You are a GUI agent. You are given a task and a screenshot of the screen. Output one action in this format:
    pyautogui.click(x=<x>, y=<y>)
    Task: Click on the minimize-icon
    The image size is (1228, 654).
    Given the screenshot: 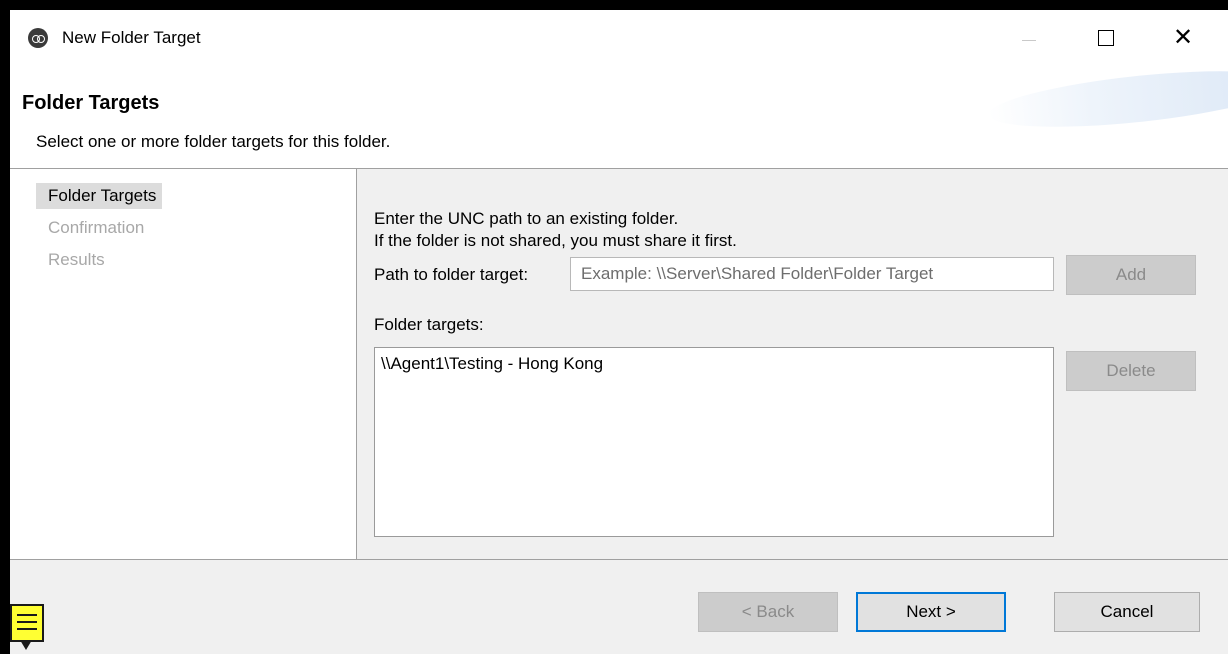 What is the action you would take?
    pyautogui.click(x=1029, y=40)
    